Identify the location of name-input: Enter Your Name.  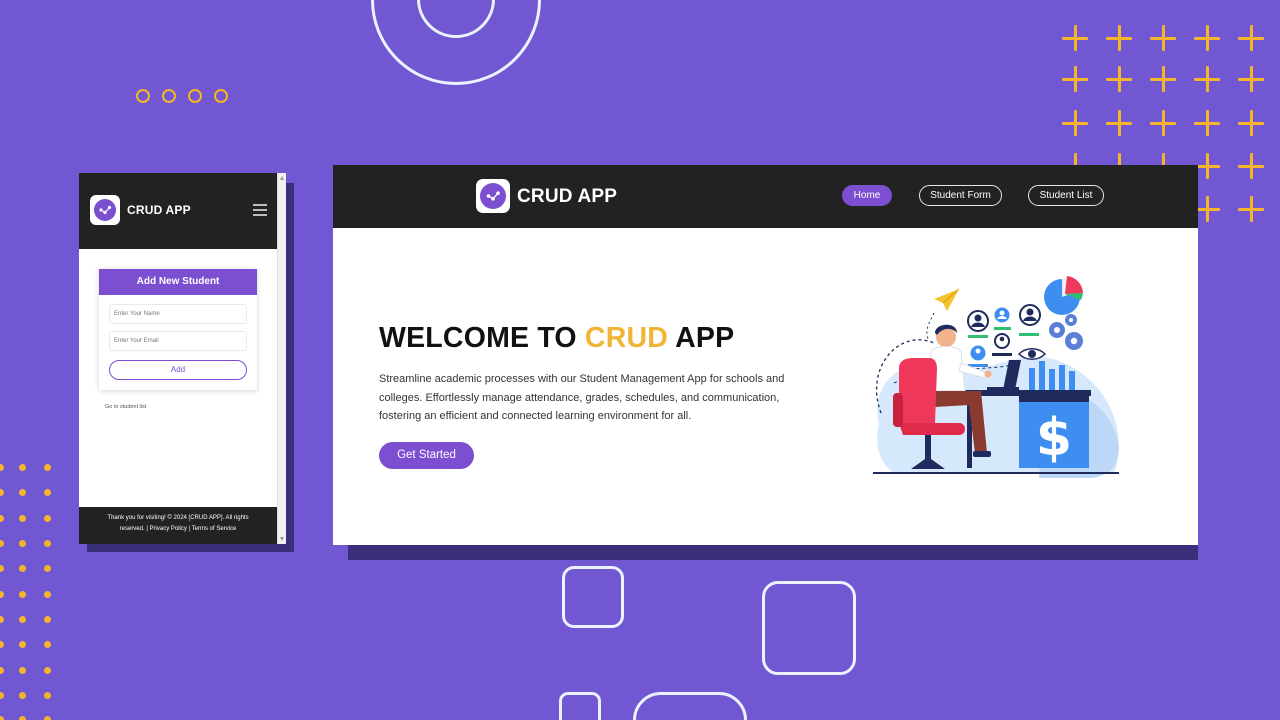
(178, 314).